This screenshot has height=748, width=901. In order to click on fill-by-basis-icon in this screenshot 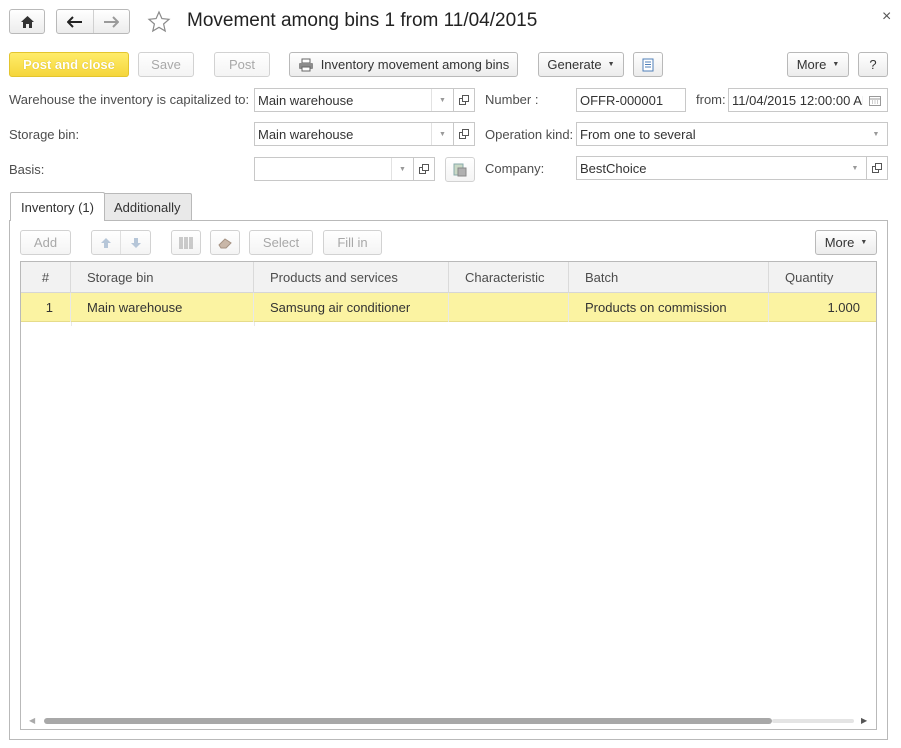, I will do `click(460, 169)`.